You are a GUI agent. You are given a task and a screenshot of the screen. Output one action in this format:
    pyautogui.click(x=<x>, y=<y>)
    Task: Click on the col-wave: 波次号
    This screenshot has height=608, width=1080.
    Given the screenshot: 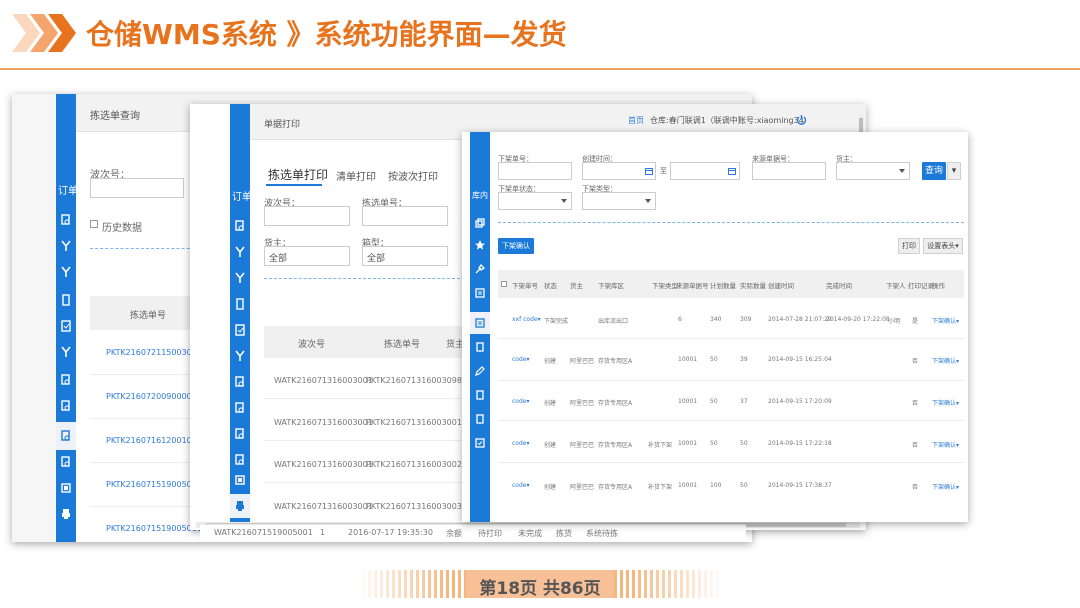 What is the action you would take?
    pyautogui.click(x=312, y=345)
    